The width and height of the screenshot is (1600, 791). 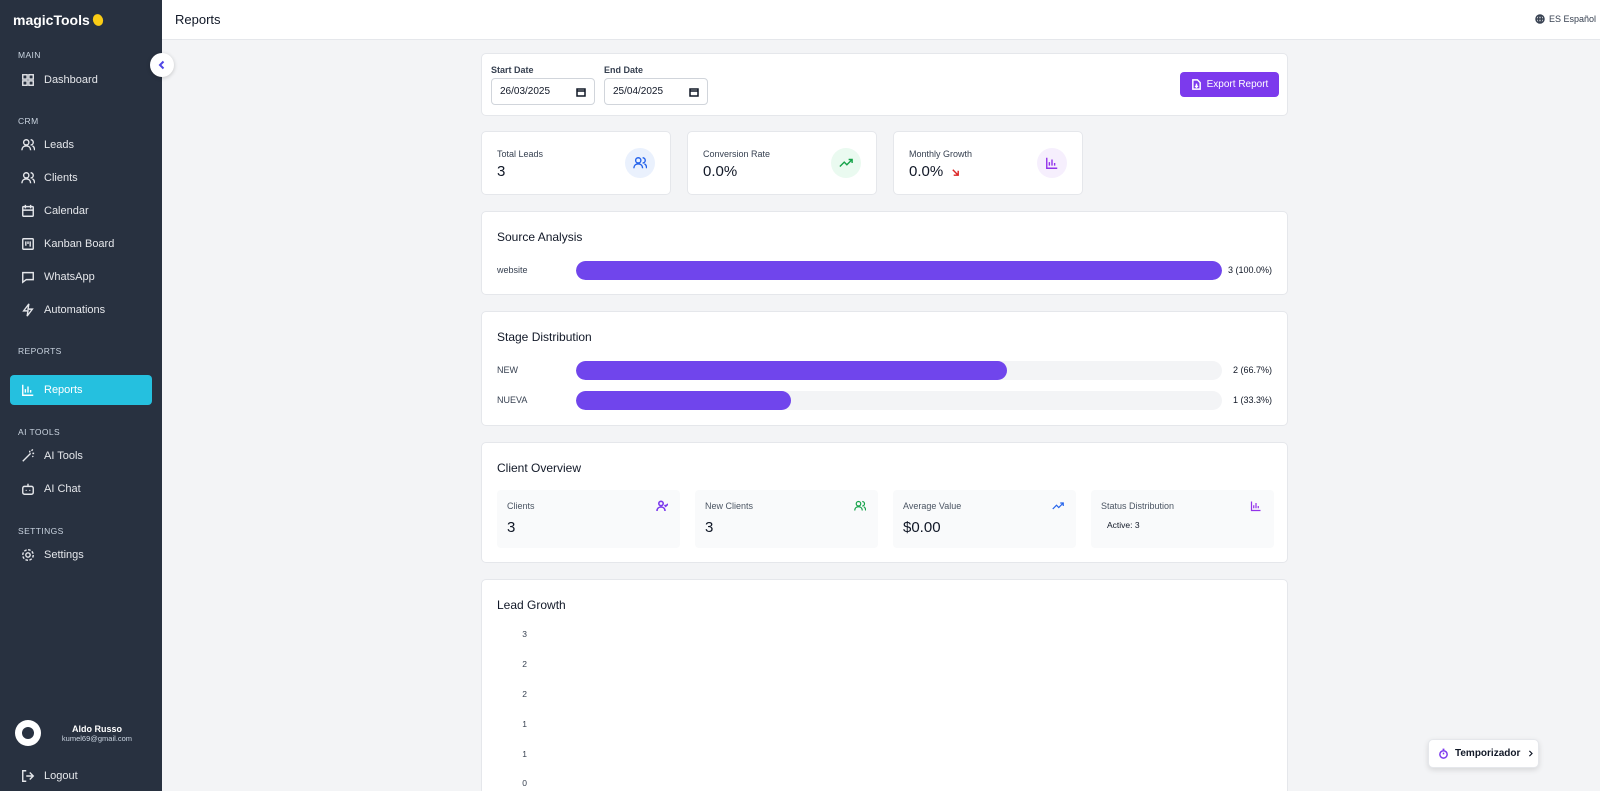 What do you see at coordinates (28, 555) in the screenshot?
I see `gear-icon` at bounding box center [28, 555].